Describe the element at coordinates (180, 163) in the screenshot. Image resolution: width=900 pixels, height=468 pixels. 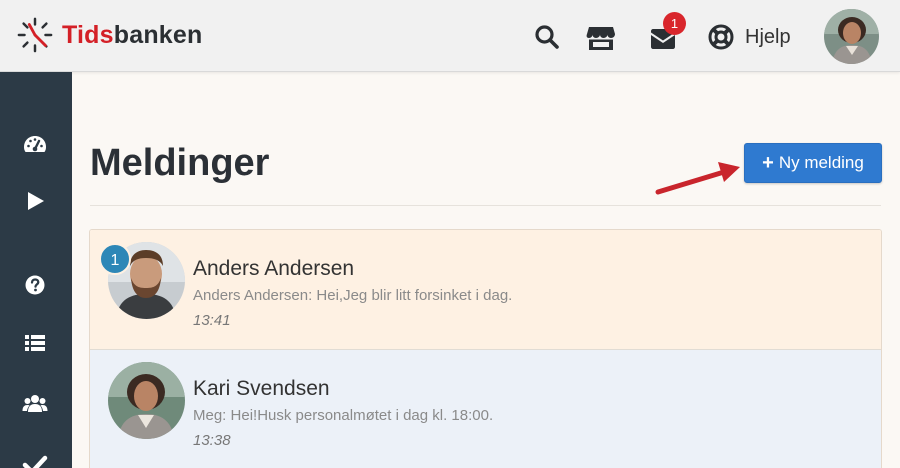
I see `page-title: Meldinger` at that location.